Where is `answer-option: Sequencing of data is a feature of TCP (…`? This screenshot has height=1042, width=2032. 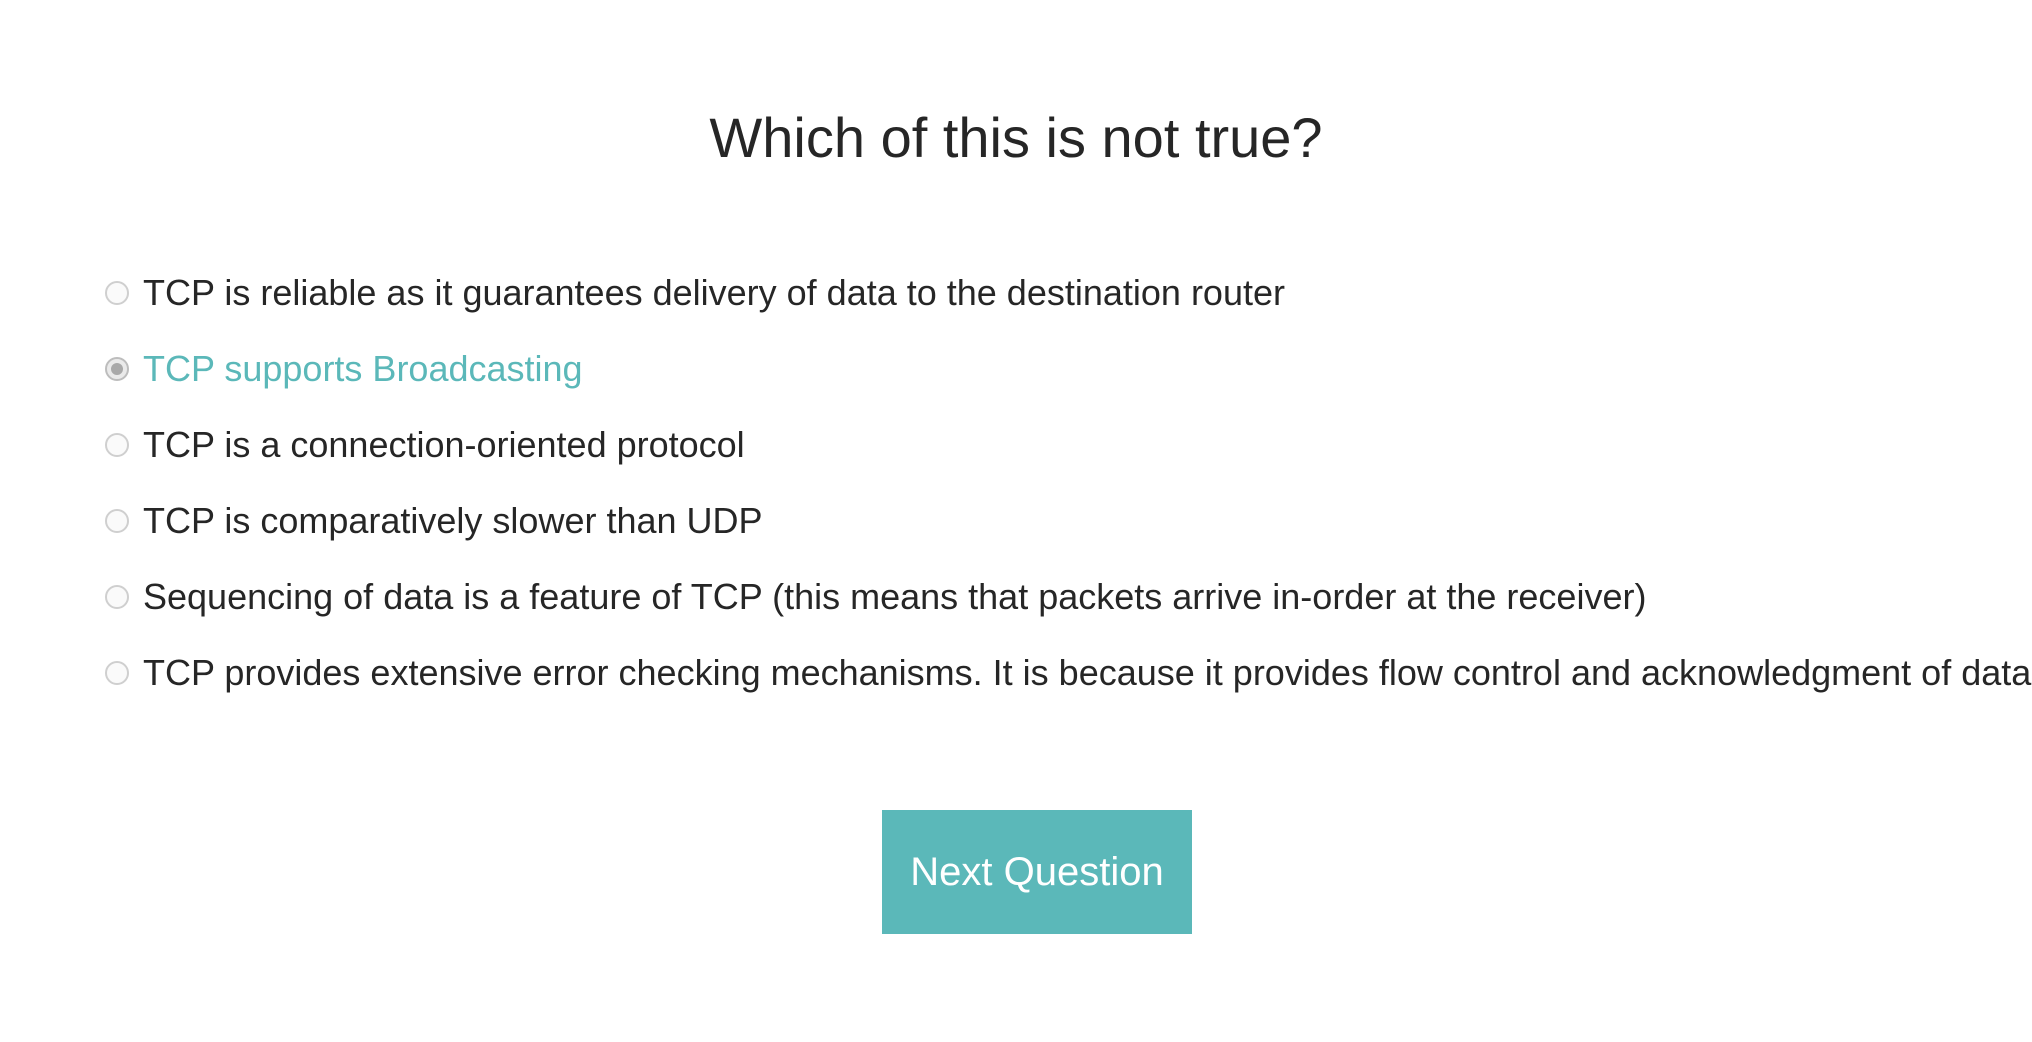
answer-option: Sequencing of data is a feature of TCP (… is located at coordinates (1068, 597).